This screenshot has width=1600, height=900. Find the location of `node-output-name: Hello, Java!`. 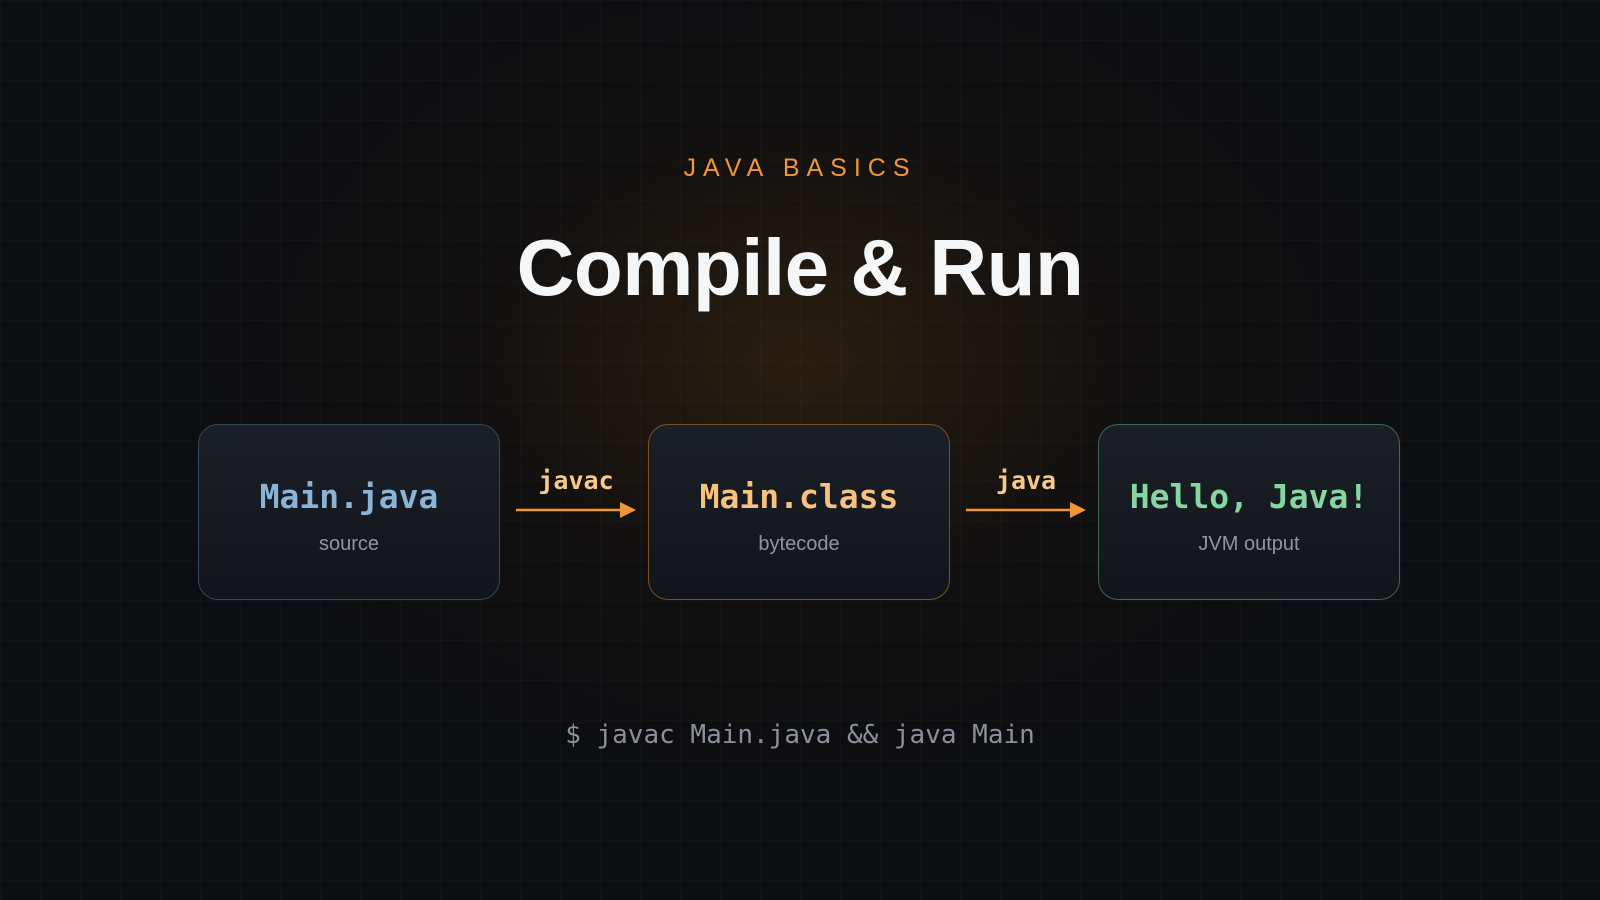

node-output-name: Hello, Java! is located at coordinates (1249, 496).